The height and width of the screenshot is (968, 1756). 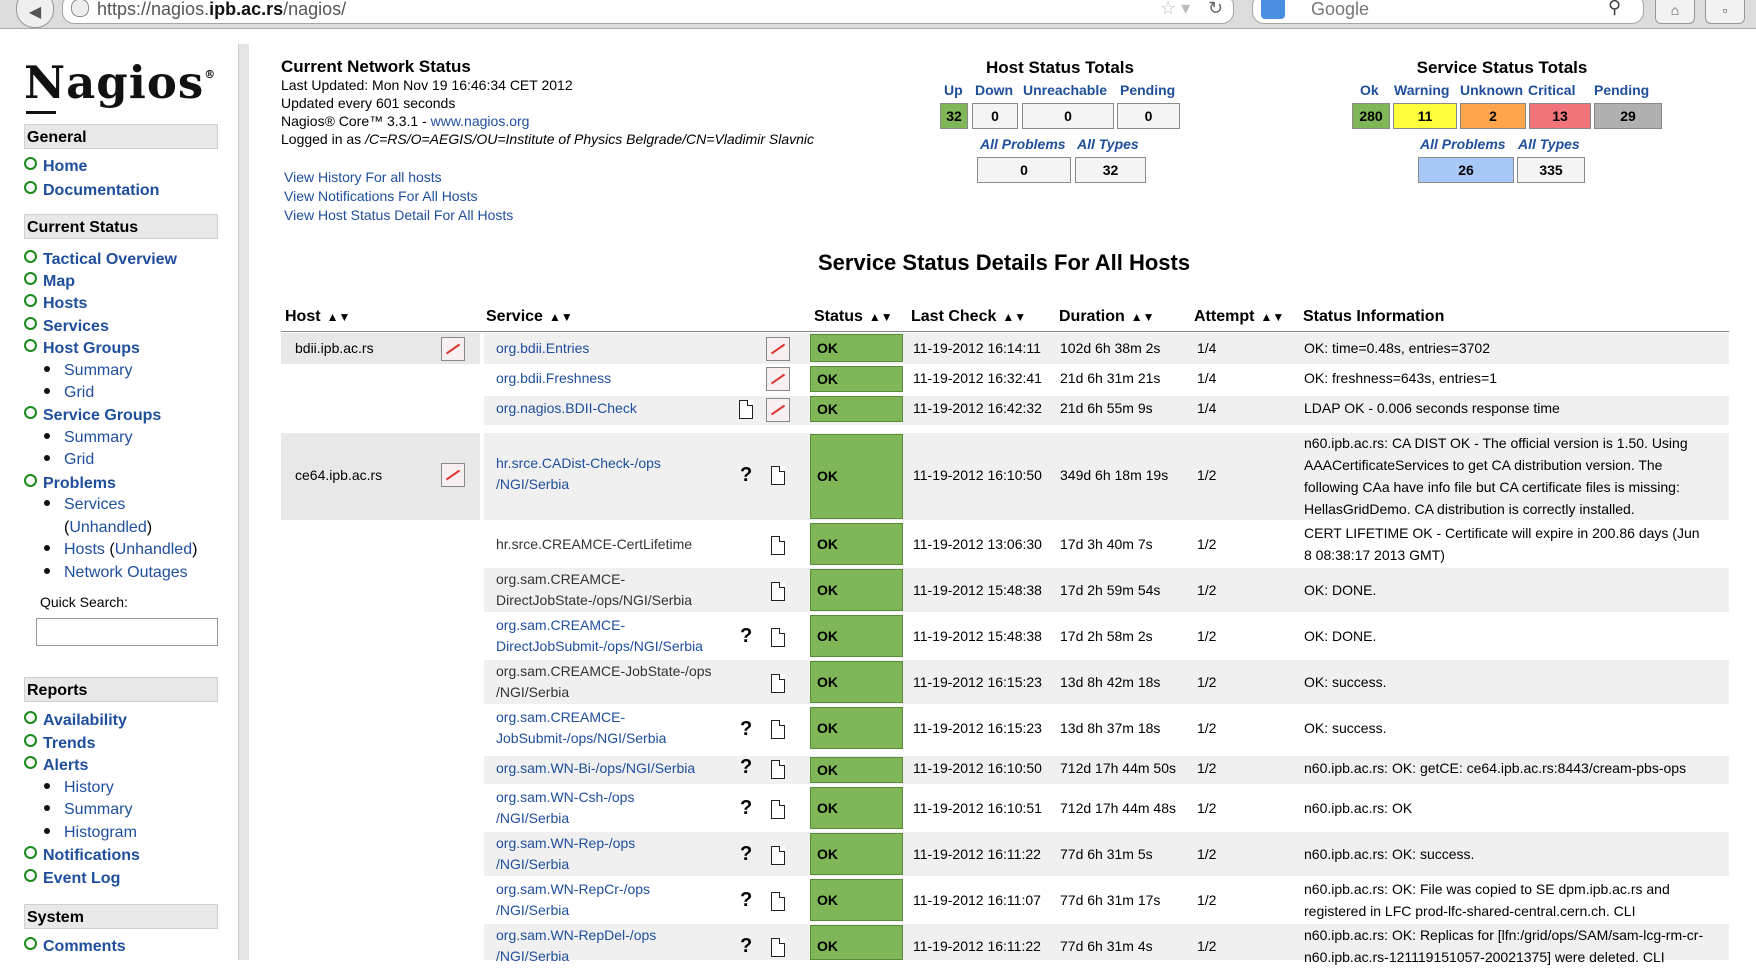 I want to click on svc-warning-count: 11, so click(x=1425, y=116).